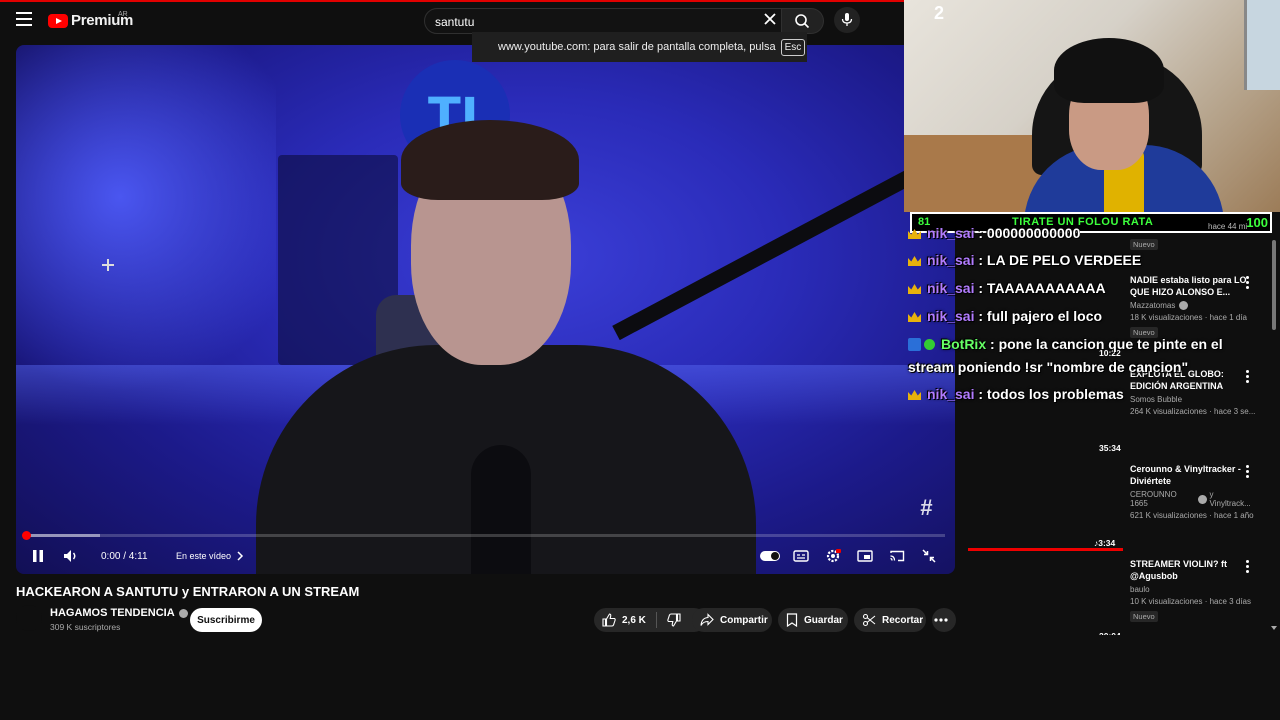 The height and width of the screenshot is (720, 1280). I want to click on scissors-icon, so click(869, 620).